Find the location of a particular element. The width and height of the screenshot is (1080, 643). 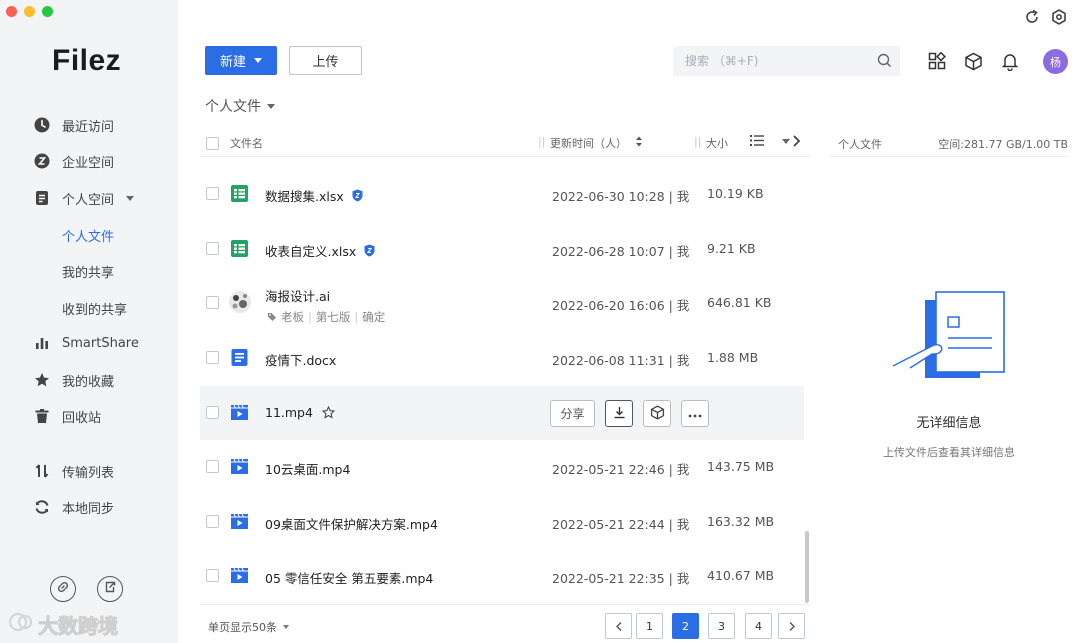

page-button-1: 1 is located at coordinates (649, 626).